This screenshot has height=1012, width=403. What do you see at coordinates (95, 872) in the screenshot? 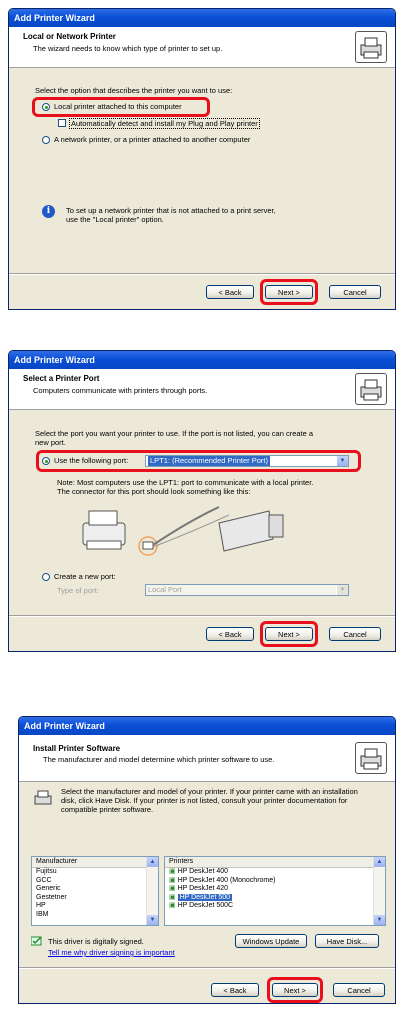
I see `list-item: Fujitsu` at bounding box center [95, 872].